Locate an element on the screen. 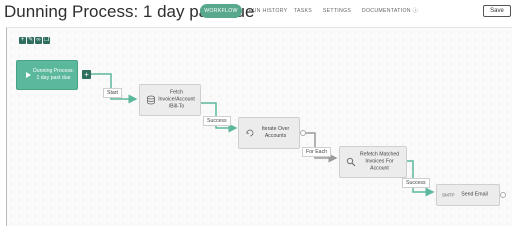 The height and width of the screenshot is (240, 512). node-label: Iterate Over Accounts is located at coordinates (275, 132).